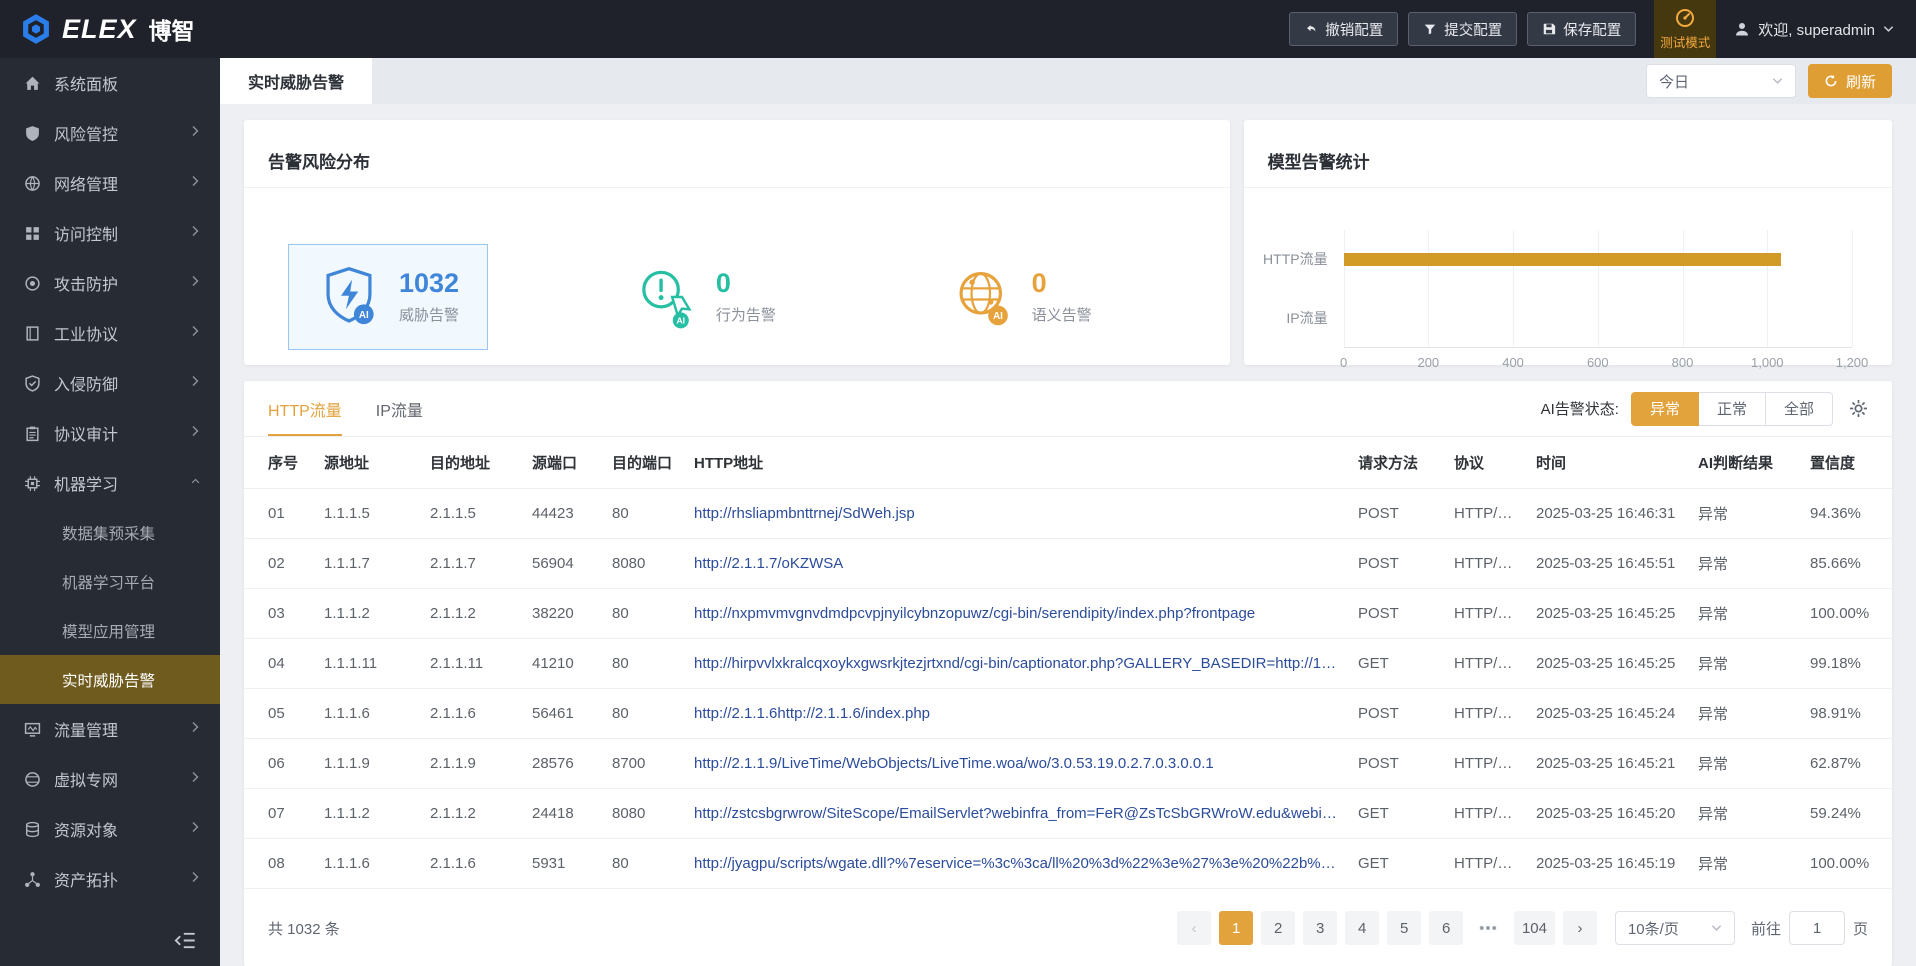  I want to click on attack-icon, so click(32, 283).